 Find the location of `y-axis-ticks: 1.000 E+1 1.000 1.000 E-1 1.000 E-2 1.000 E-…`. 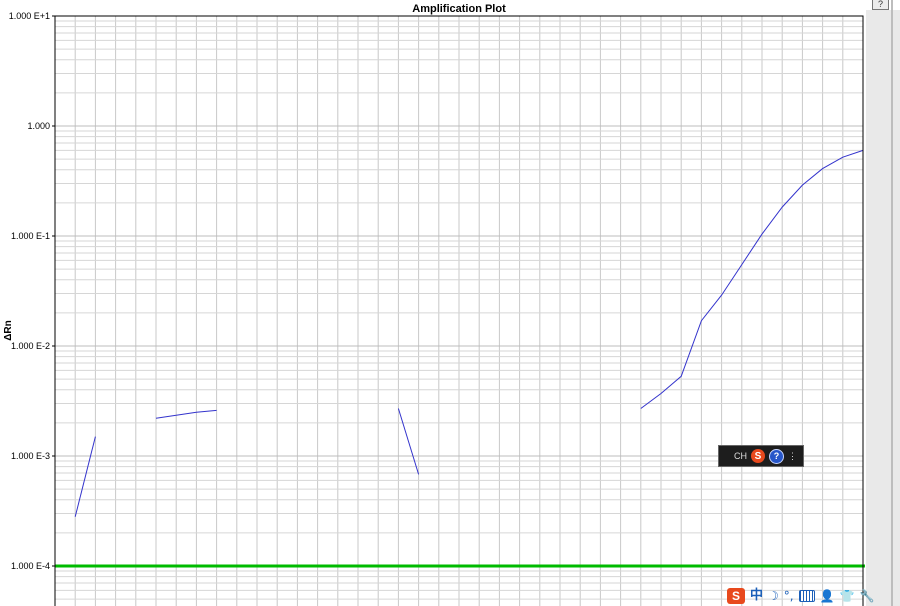

y-axis-ticks: 1.000 E+1 1.000 1.000 E-1 1.000 E-2 1.000 E-… is located at coordinates (32, 291).